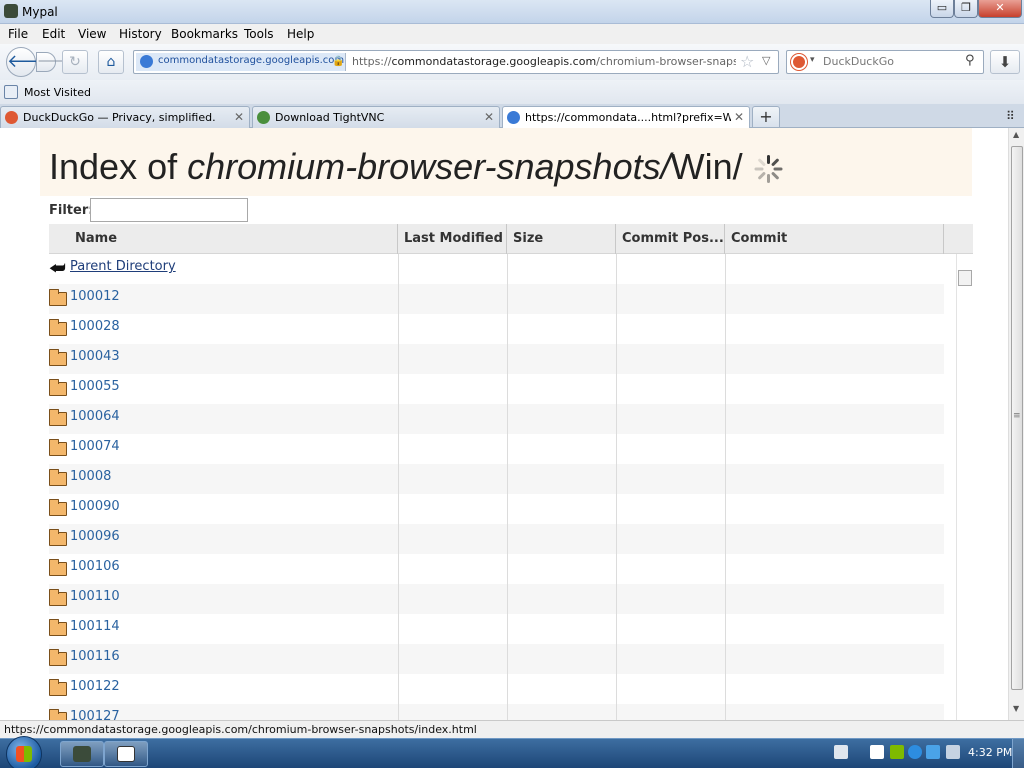  What do you see at coordinates (841, 752) in the screenshot?
I see `tray-keyboard-icon` at bounding box center [841, 752].